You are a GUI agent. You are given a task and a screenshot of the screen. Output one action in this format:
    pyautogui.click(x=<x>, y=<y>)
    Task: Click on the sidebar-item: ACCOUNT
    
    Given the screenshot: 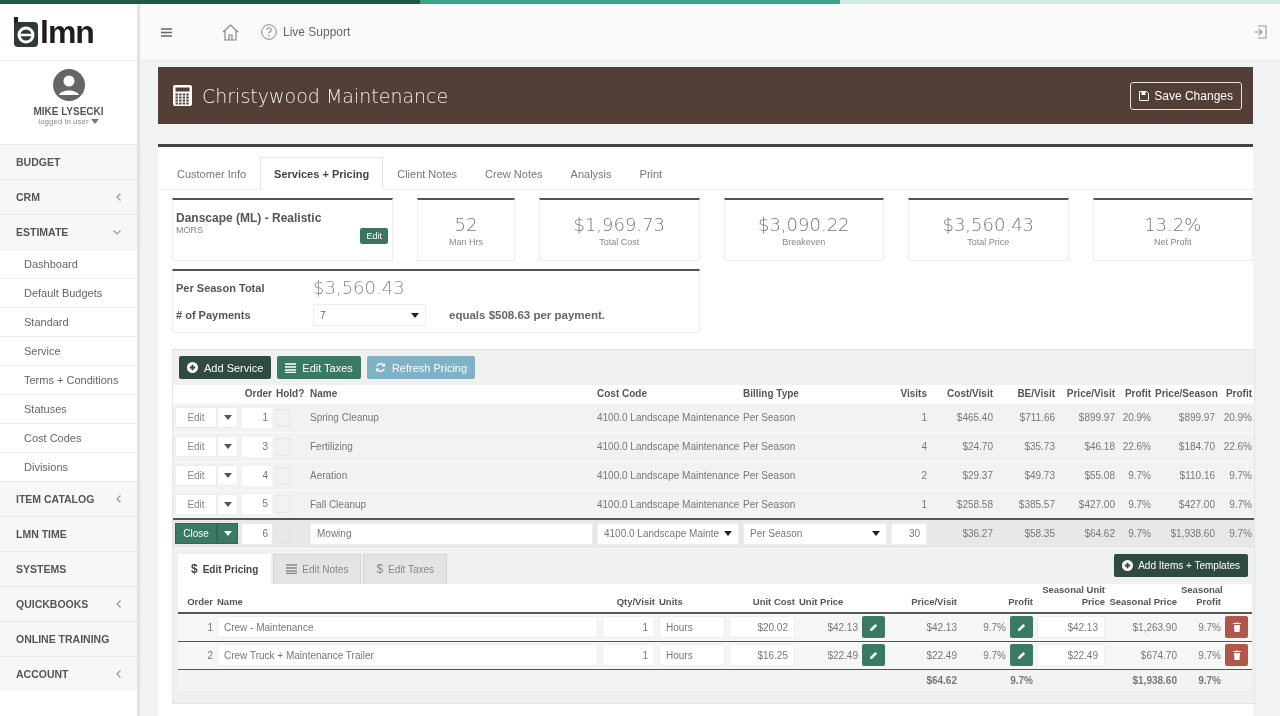 What is the action you would take?
    pyautogui.click(x=68, y=673)
    